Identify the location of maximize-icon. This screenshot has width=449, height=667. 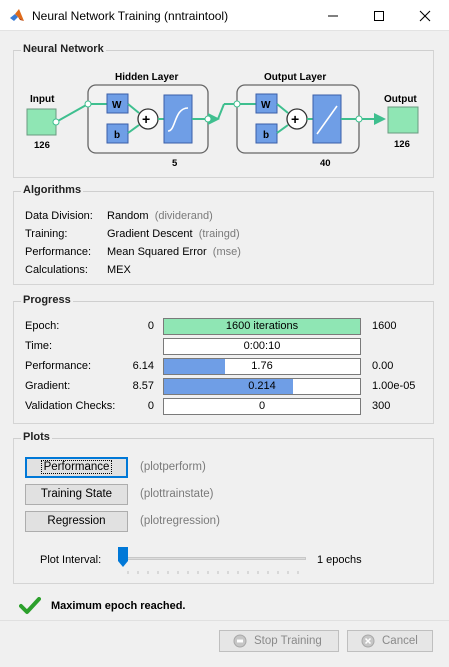
(379, 16).